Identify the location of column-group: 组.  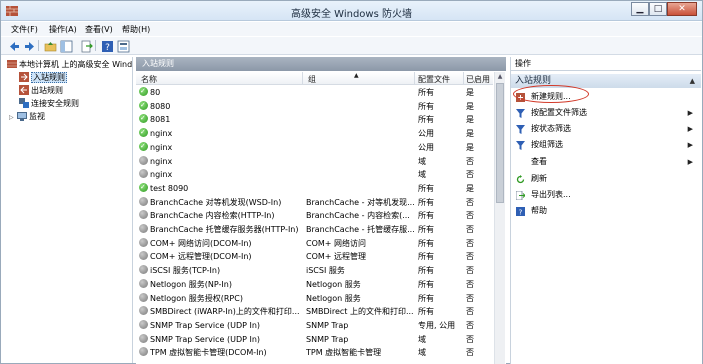
(312, 79).